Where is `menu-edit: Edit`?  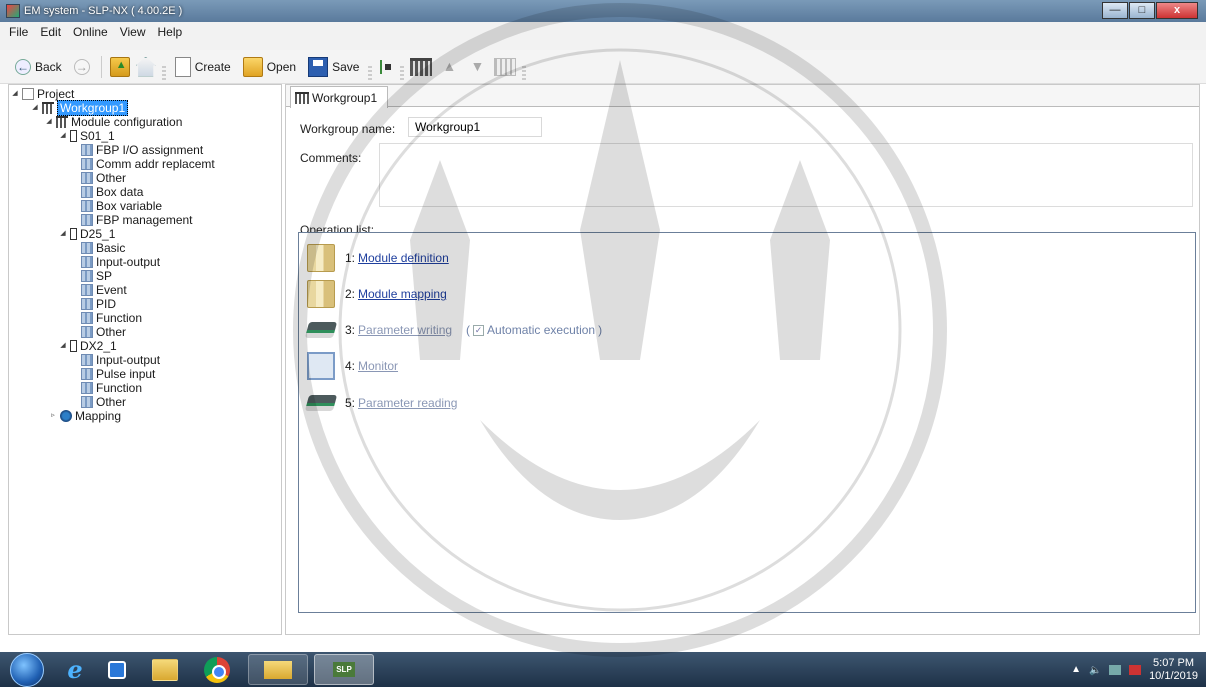
menu-edit: Edit is located at coordinates (50, 32).